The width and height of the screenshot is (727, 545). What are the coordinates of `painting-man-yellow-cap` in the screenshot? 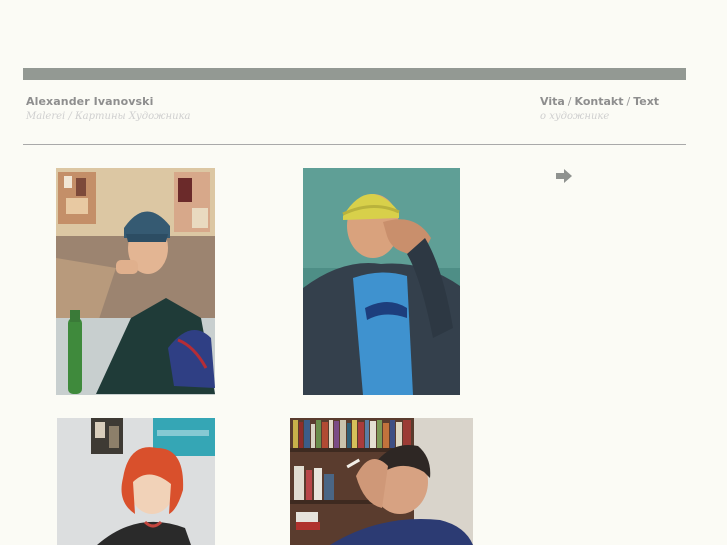 It's located at (381, 281).